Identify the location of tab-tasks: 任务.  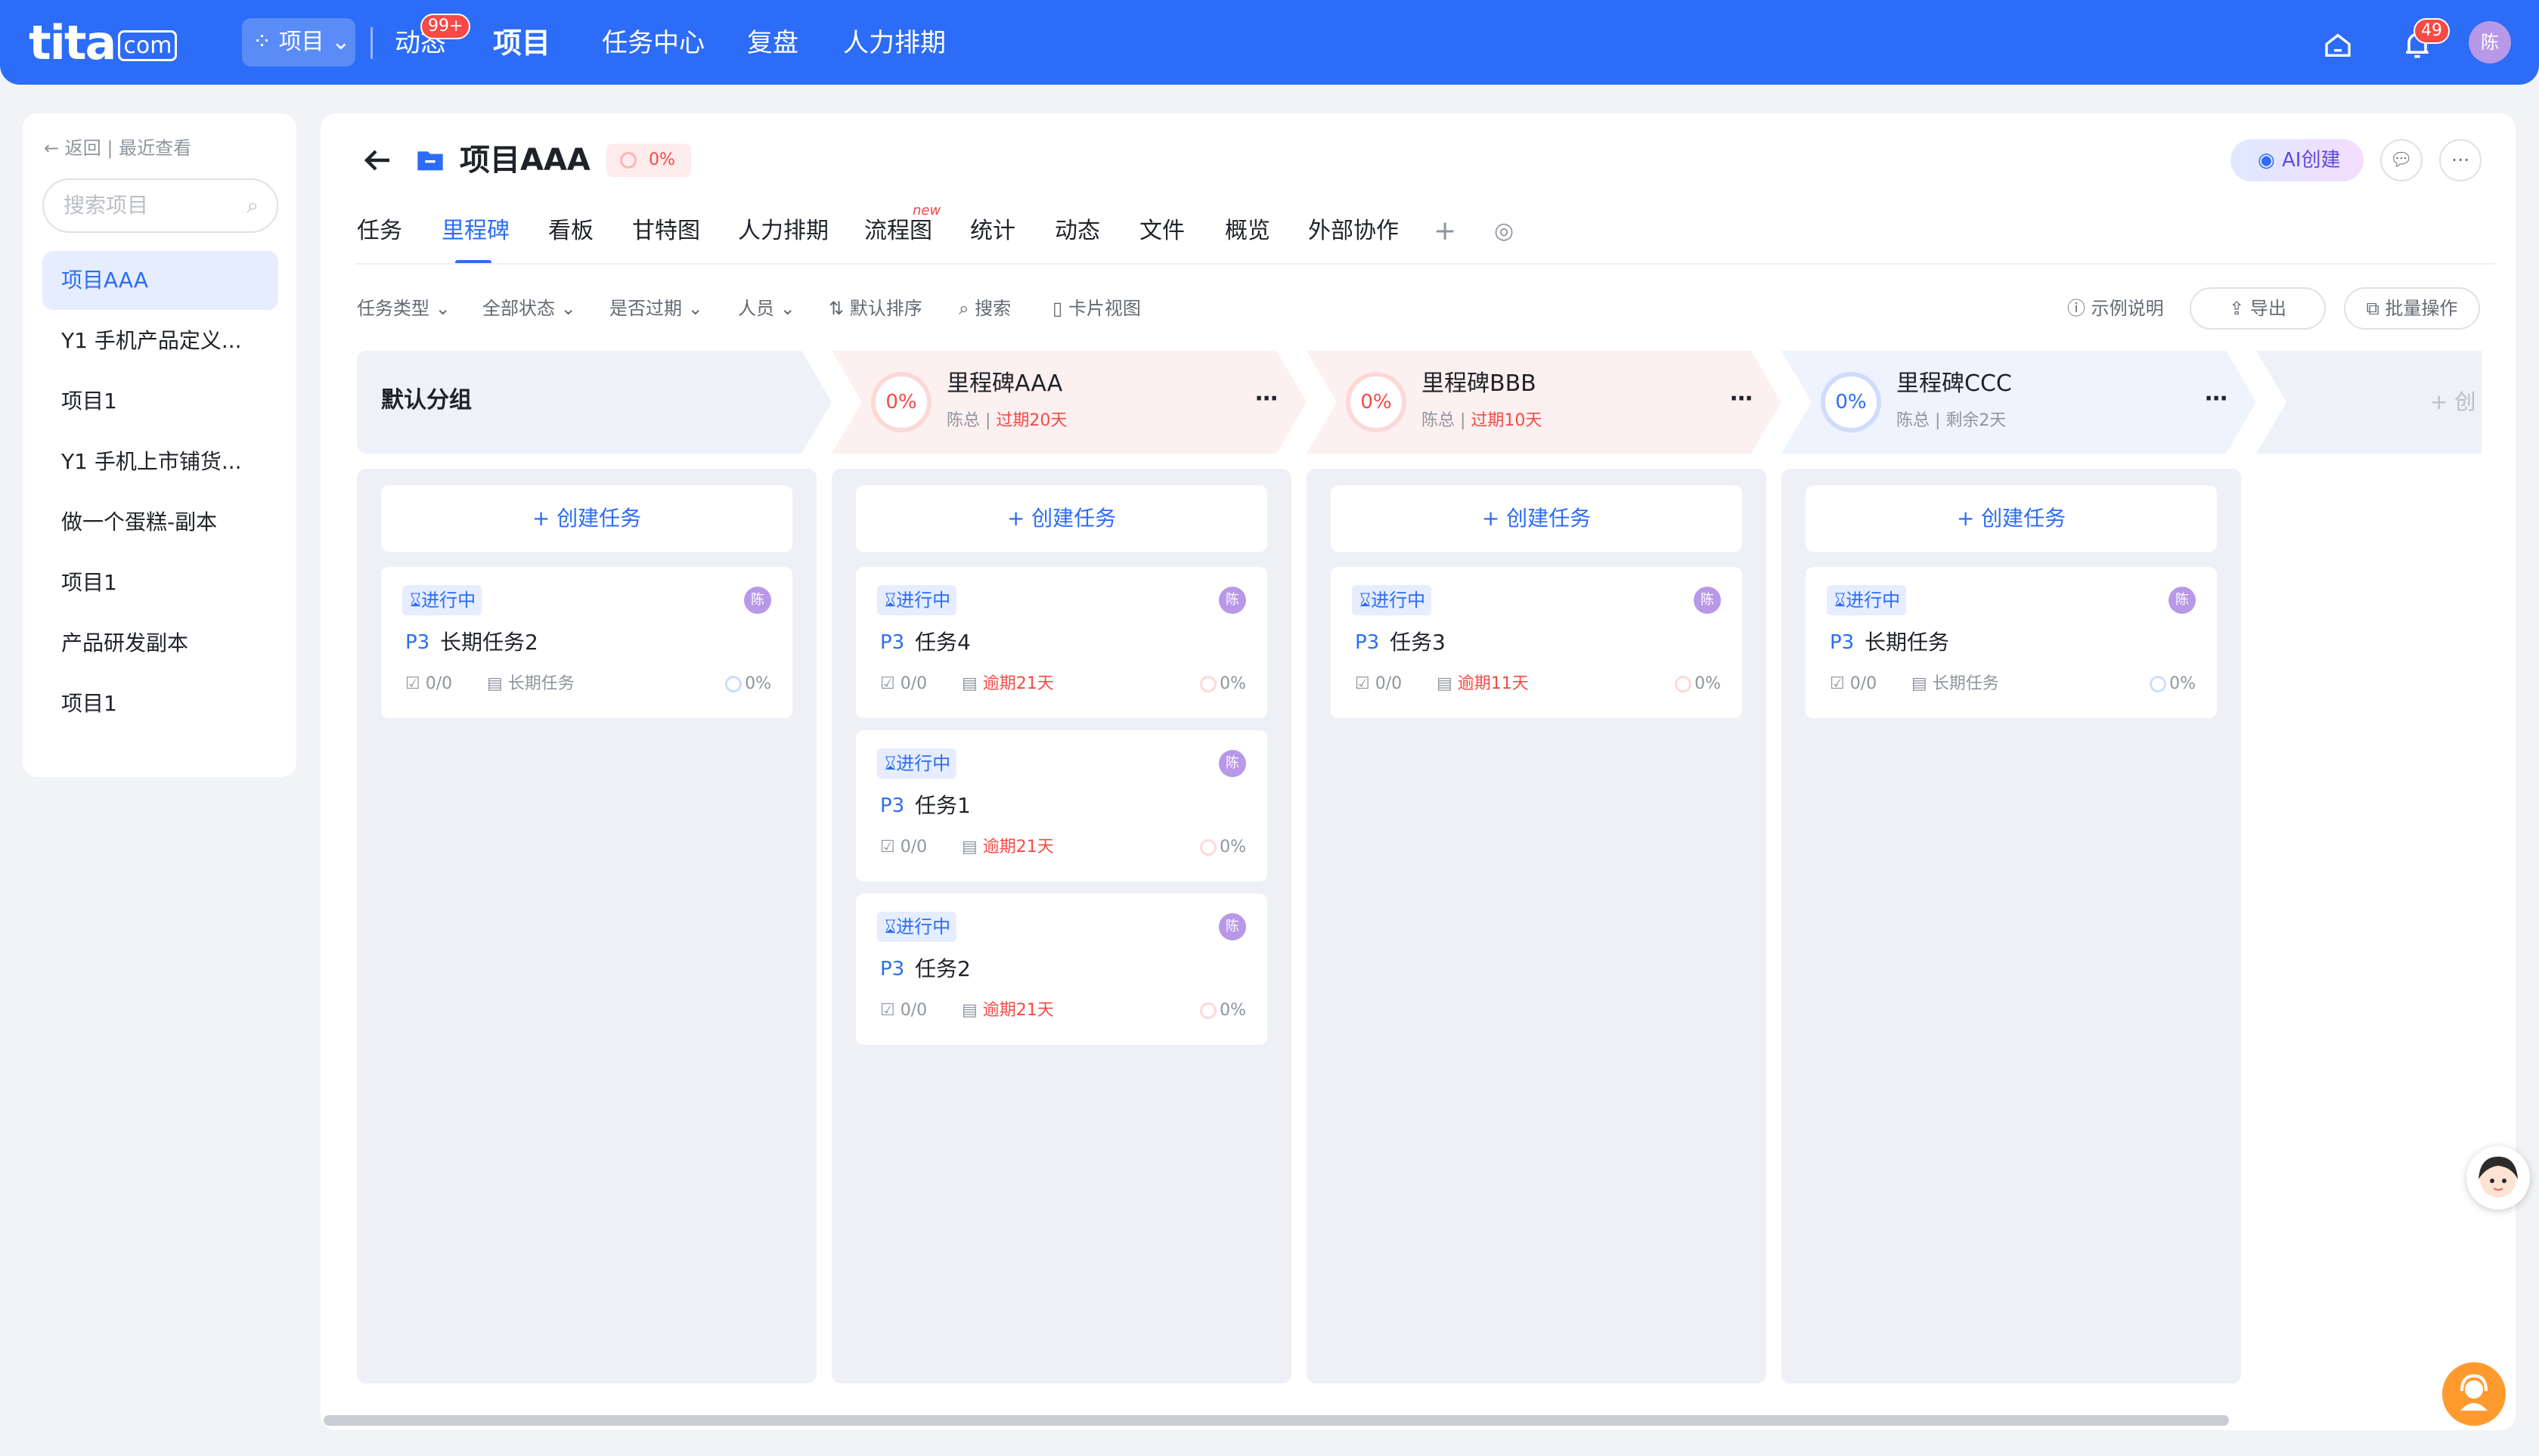
(379, 231).